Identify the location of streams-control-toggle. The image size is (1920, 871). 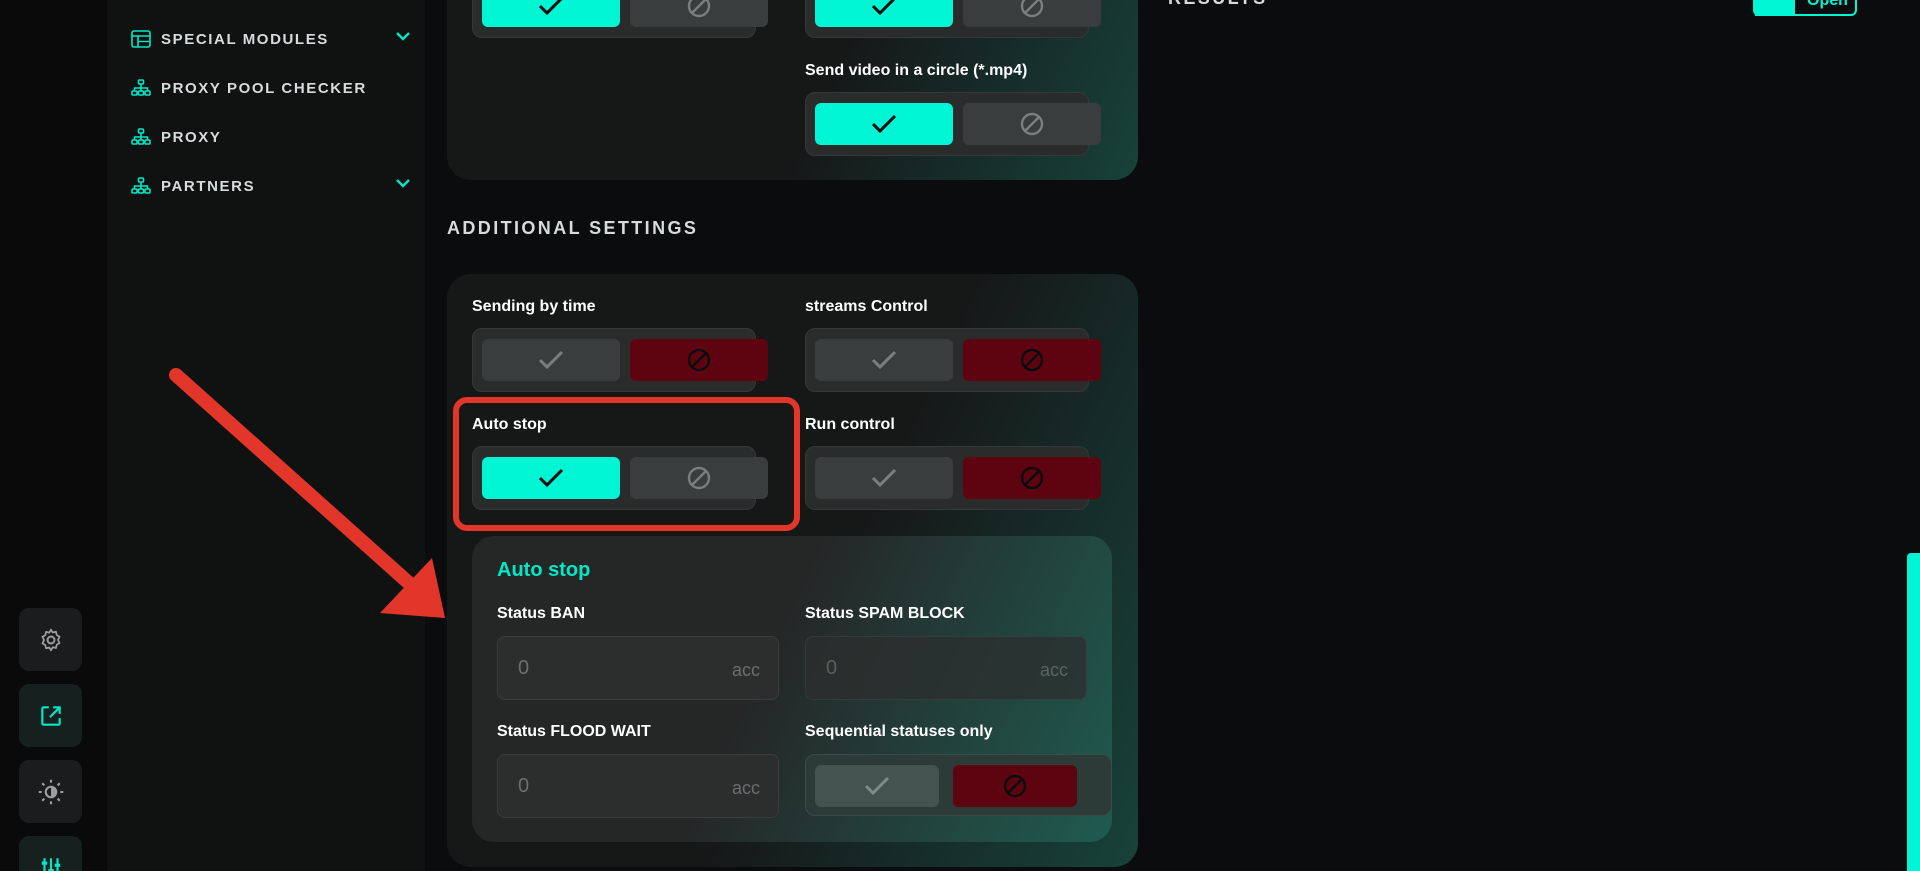
(953, 360).